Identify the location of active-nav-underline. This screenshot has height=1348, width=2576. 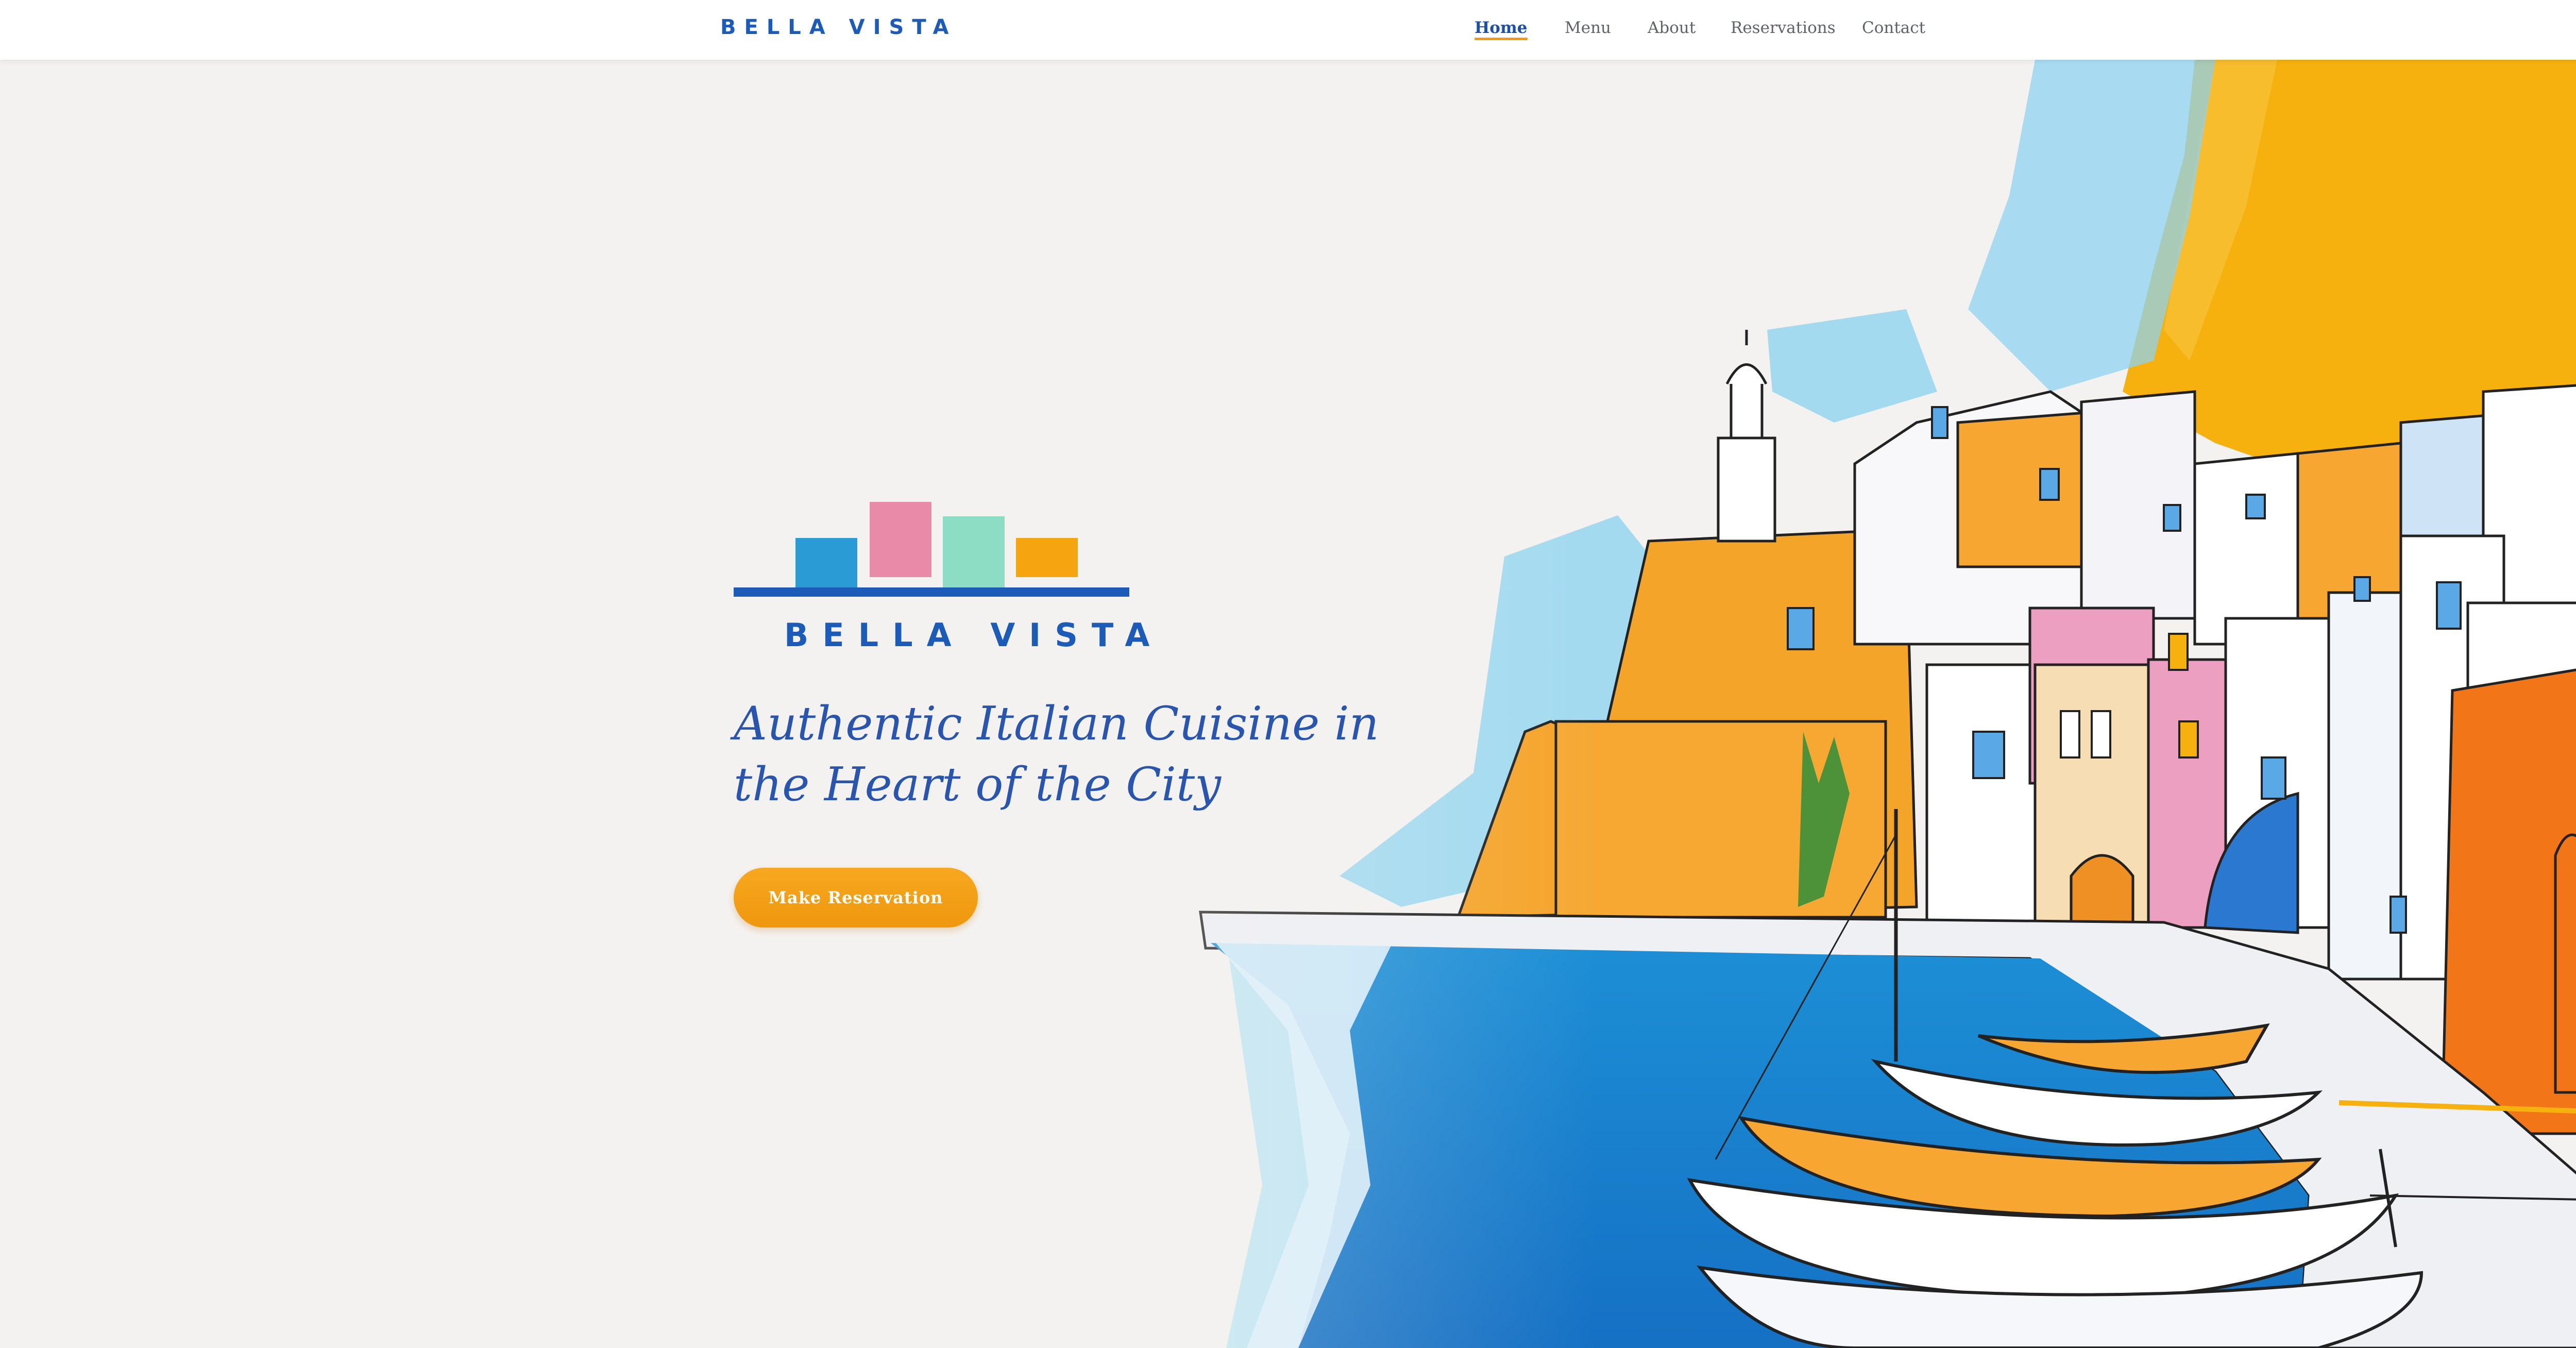
(1501, 39).